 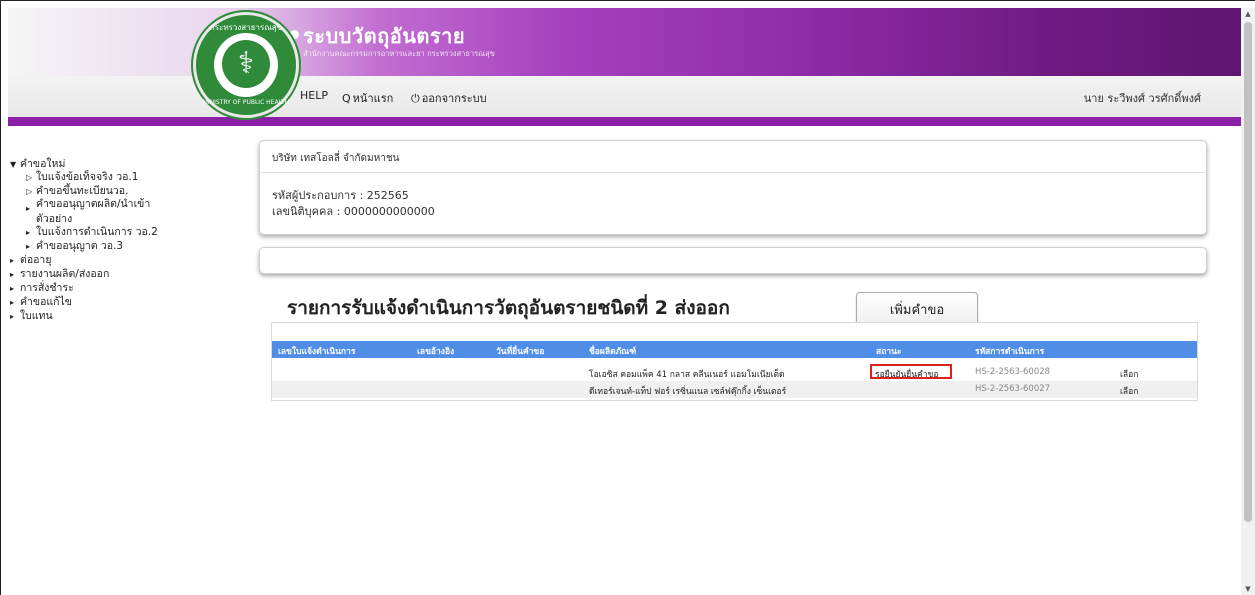 What do you see at coordinates (36, 316) in the screenshot?
I see `sidebar-item-label: ใบแทน` at bounding box center [36, 316].